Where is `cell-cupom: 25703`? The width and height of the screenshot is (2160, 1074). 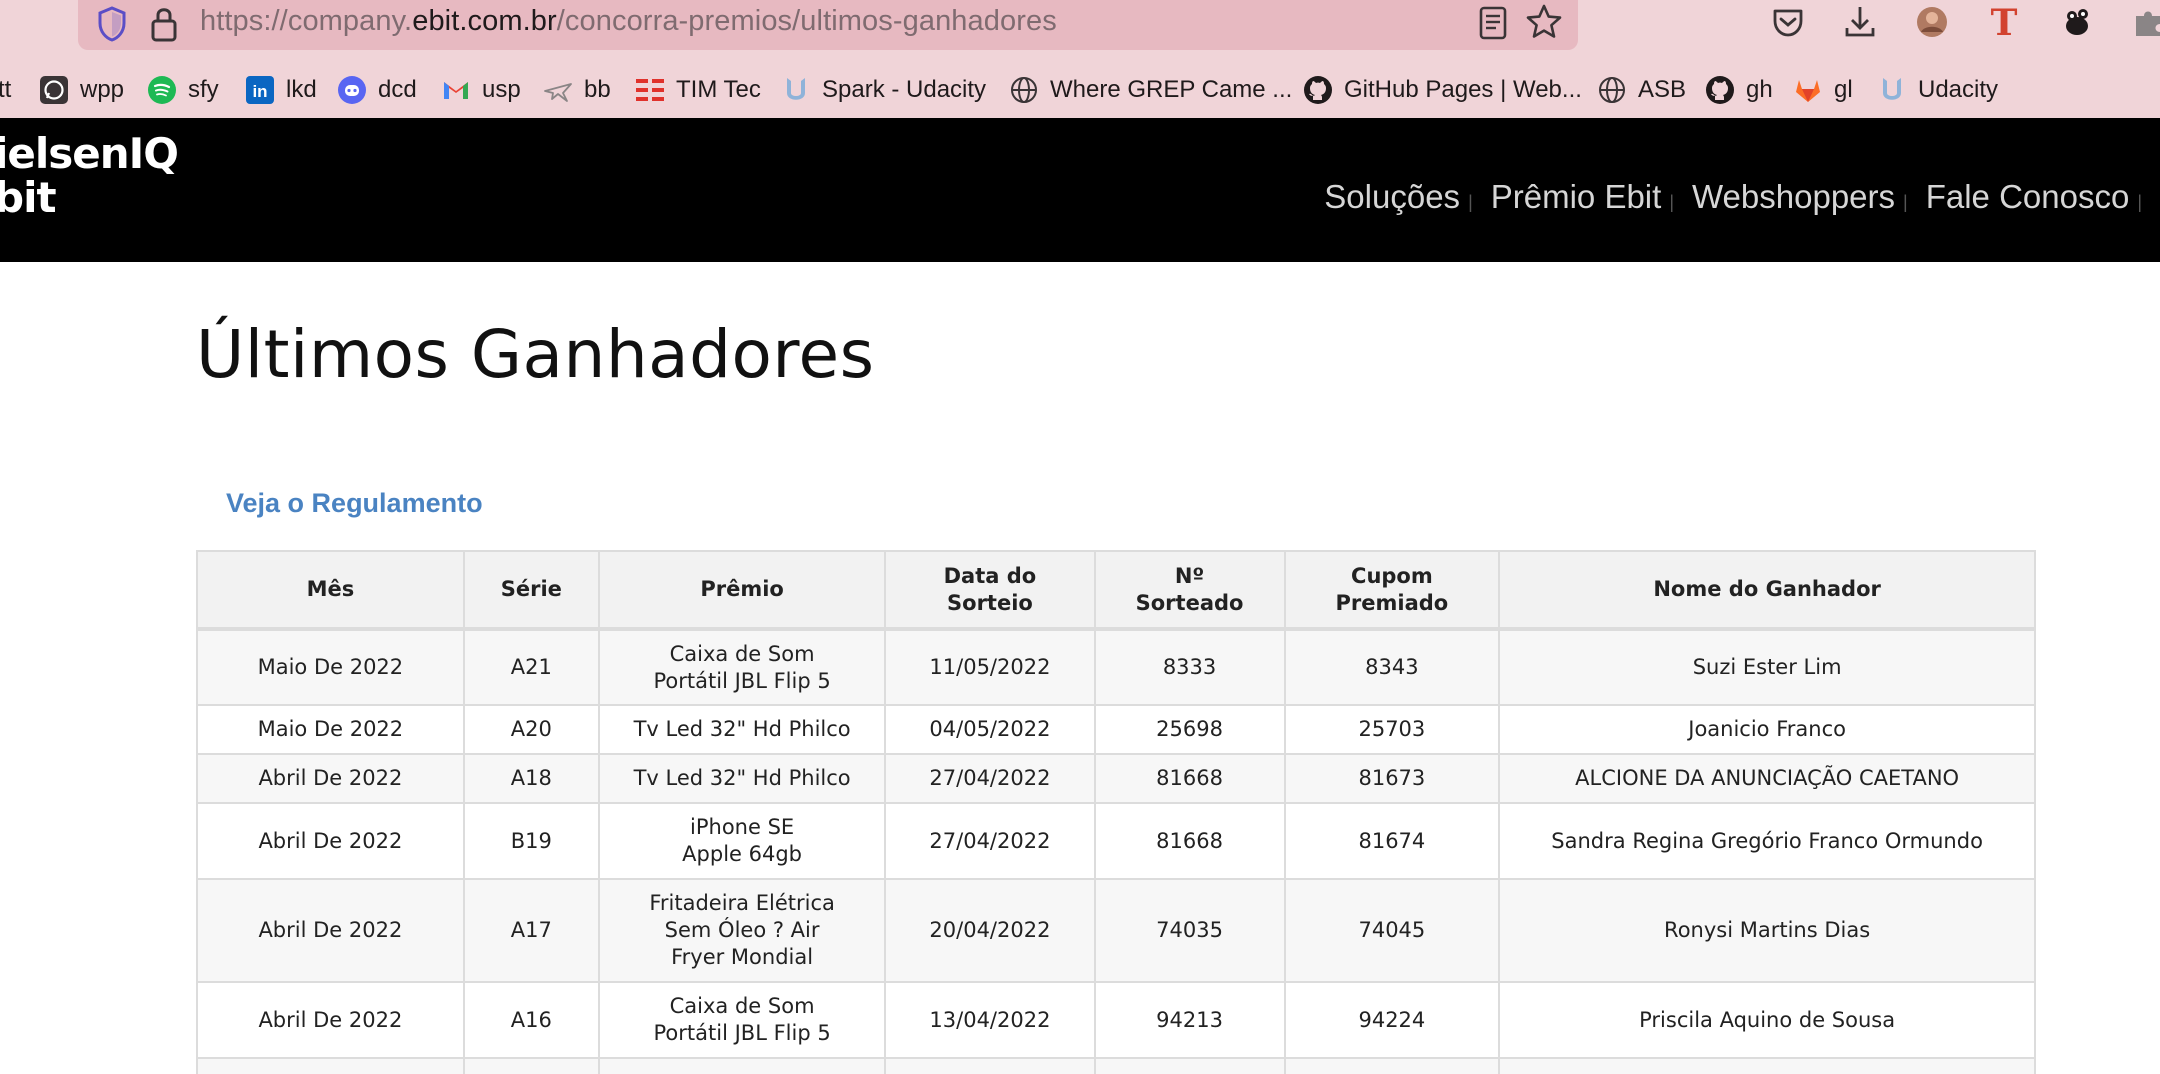
cell-cupom: 25703 is located at coordinates (1392, 729).